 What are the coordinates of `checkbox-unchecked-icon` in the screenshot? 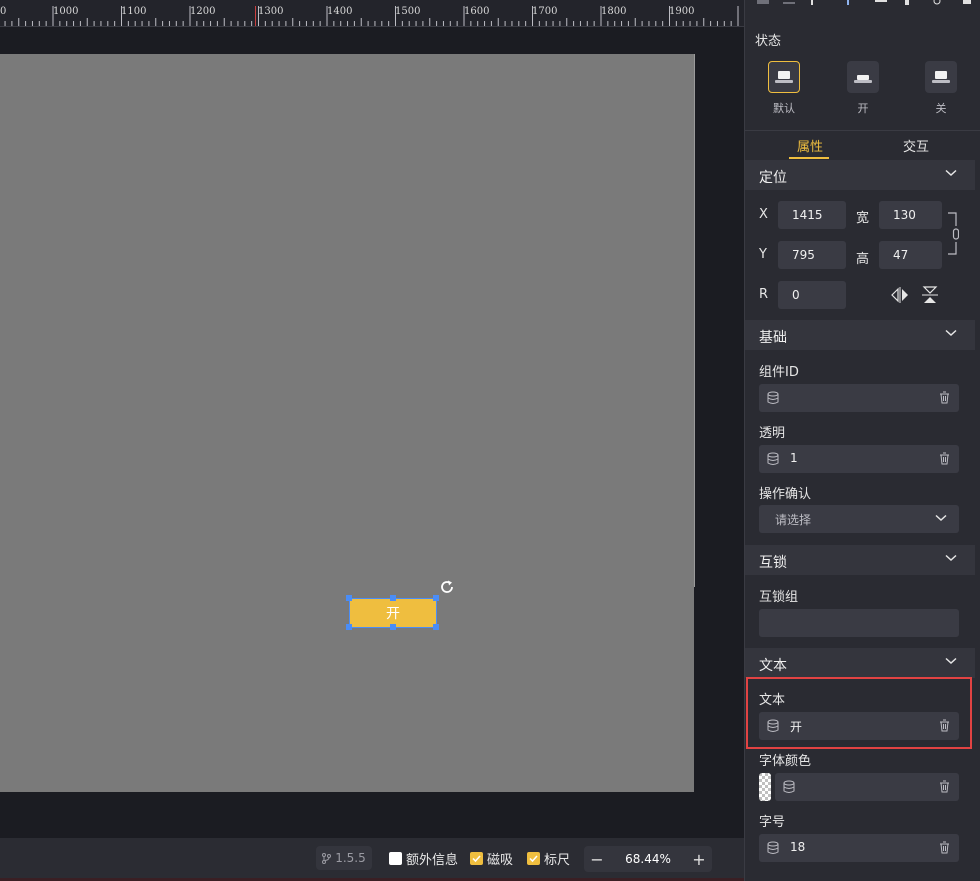 It's located at (395, 858).